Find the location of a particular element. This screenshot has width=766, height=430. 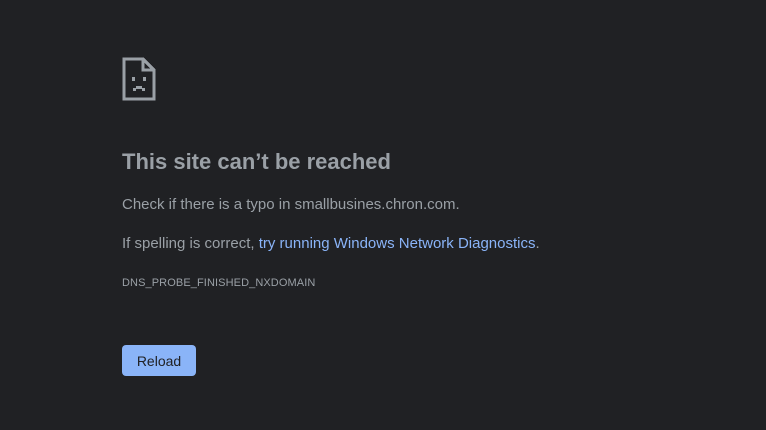

network-diagnostics-link: try running Windows Network Diagnostics is located at coordinates (397, 243).